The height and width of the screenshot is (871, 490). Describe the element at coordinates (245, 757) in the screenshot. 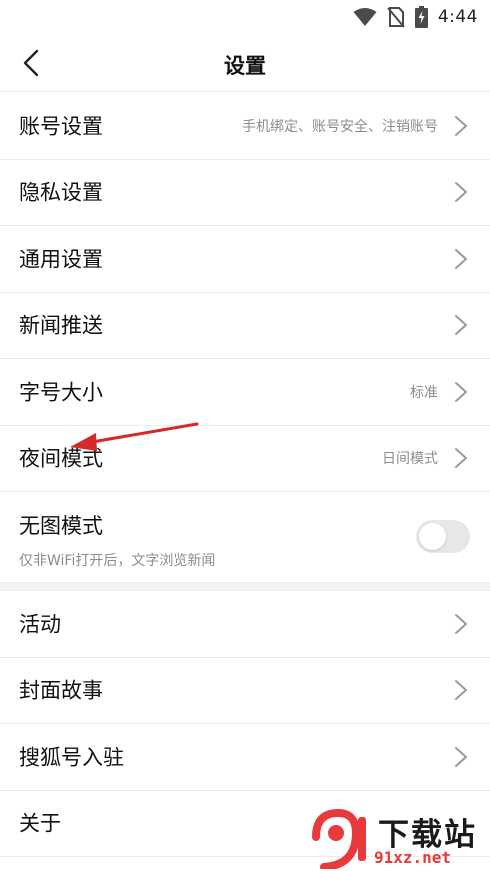

I see `row-sohu-account-join: 搜狐号入驻` at that location.